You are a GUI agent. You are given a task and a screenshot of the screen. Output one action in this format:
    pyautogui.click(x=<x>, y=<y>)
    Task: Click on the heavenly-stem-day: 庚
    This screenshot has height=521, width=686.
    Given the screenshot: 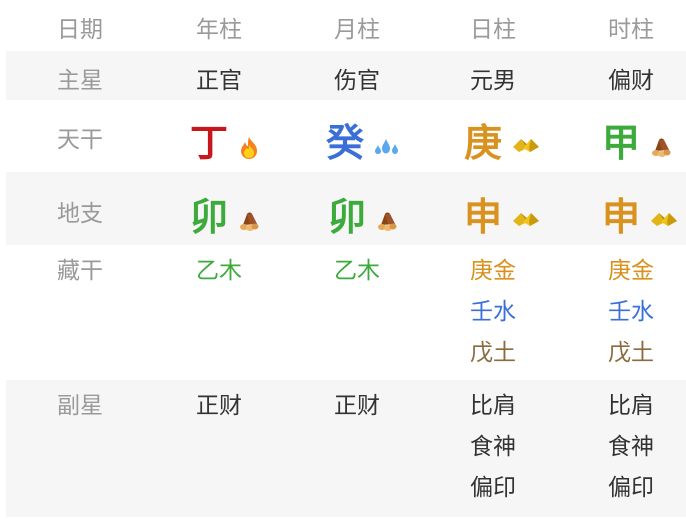 What is the action you would take?
    pyautogui.click(x=509, y=139)
    